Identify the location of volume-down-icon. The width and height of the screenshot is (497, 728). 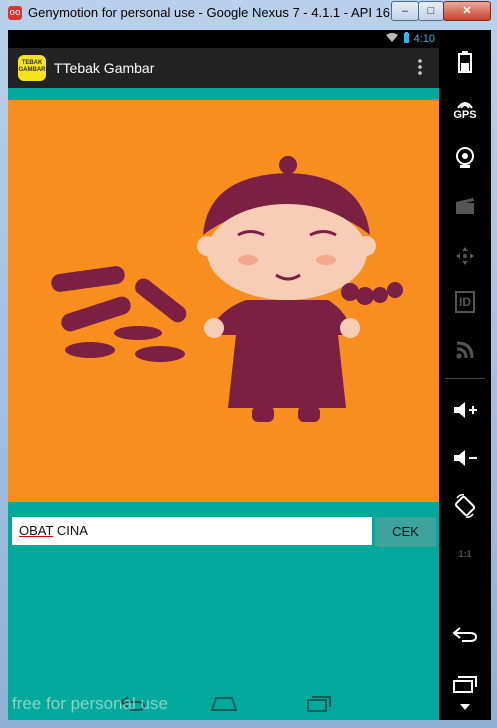
(465, 458).